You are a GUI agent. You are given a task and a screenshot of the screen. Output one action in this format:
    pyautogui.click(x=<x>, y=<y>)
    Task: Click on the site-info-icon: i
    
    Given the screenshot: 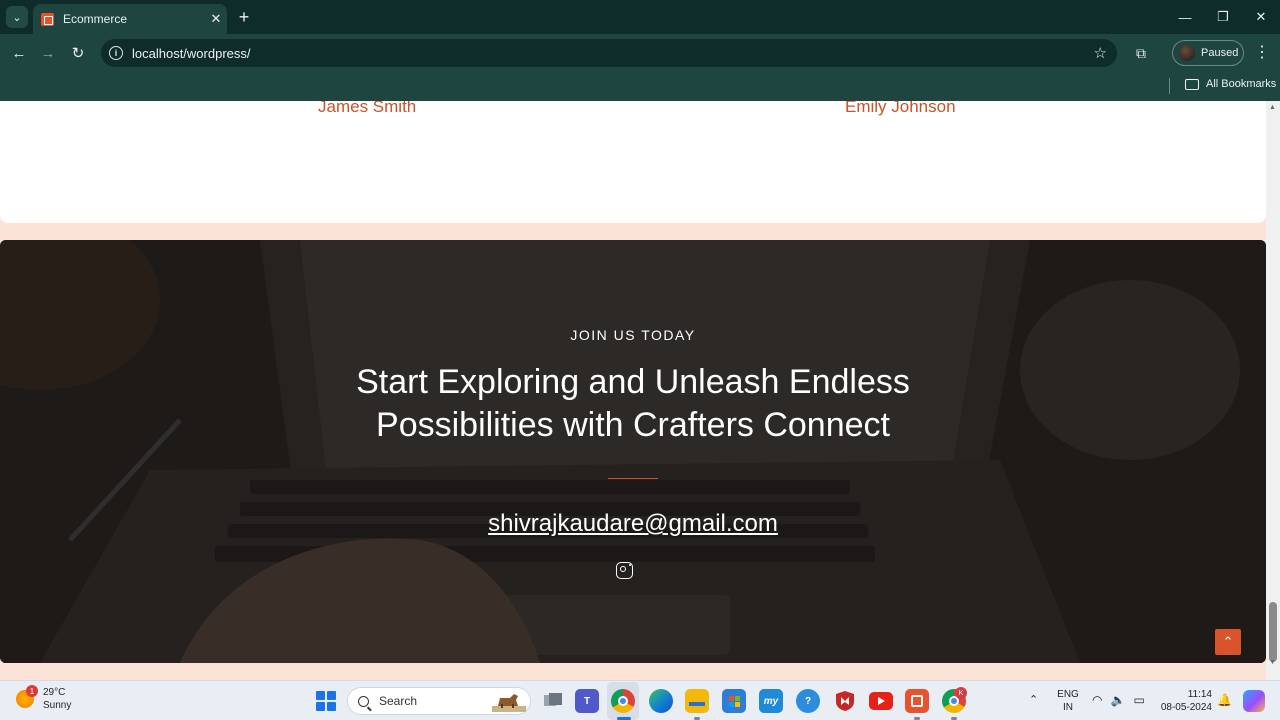 What is the action you would take?
    pyautogui.click(x=116, y=53)
    